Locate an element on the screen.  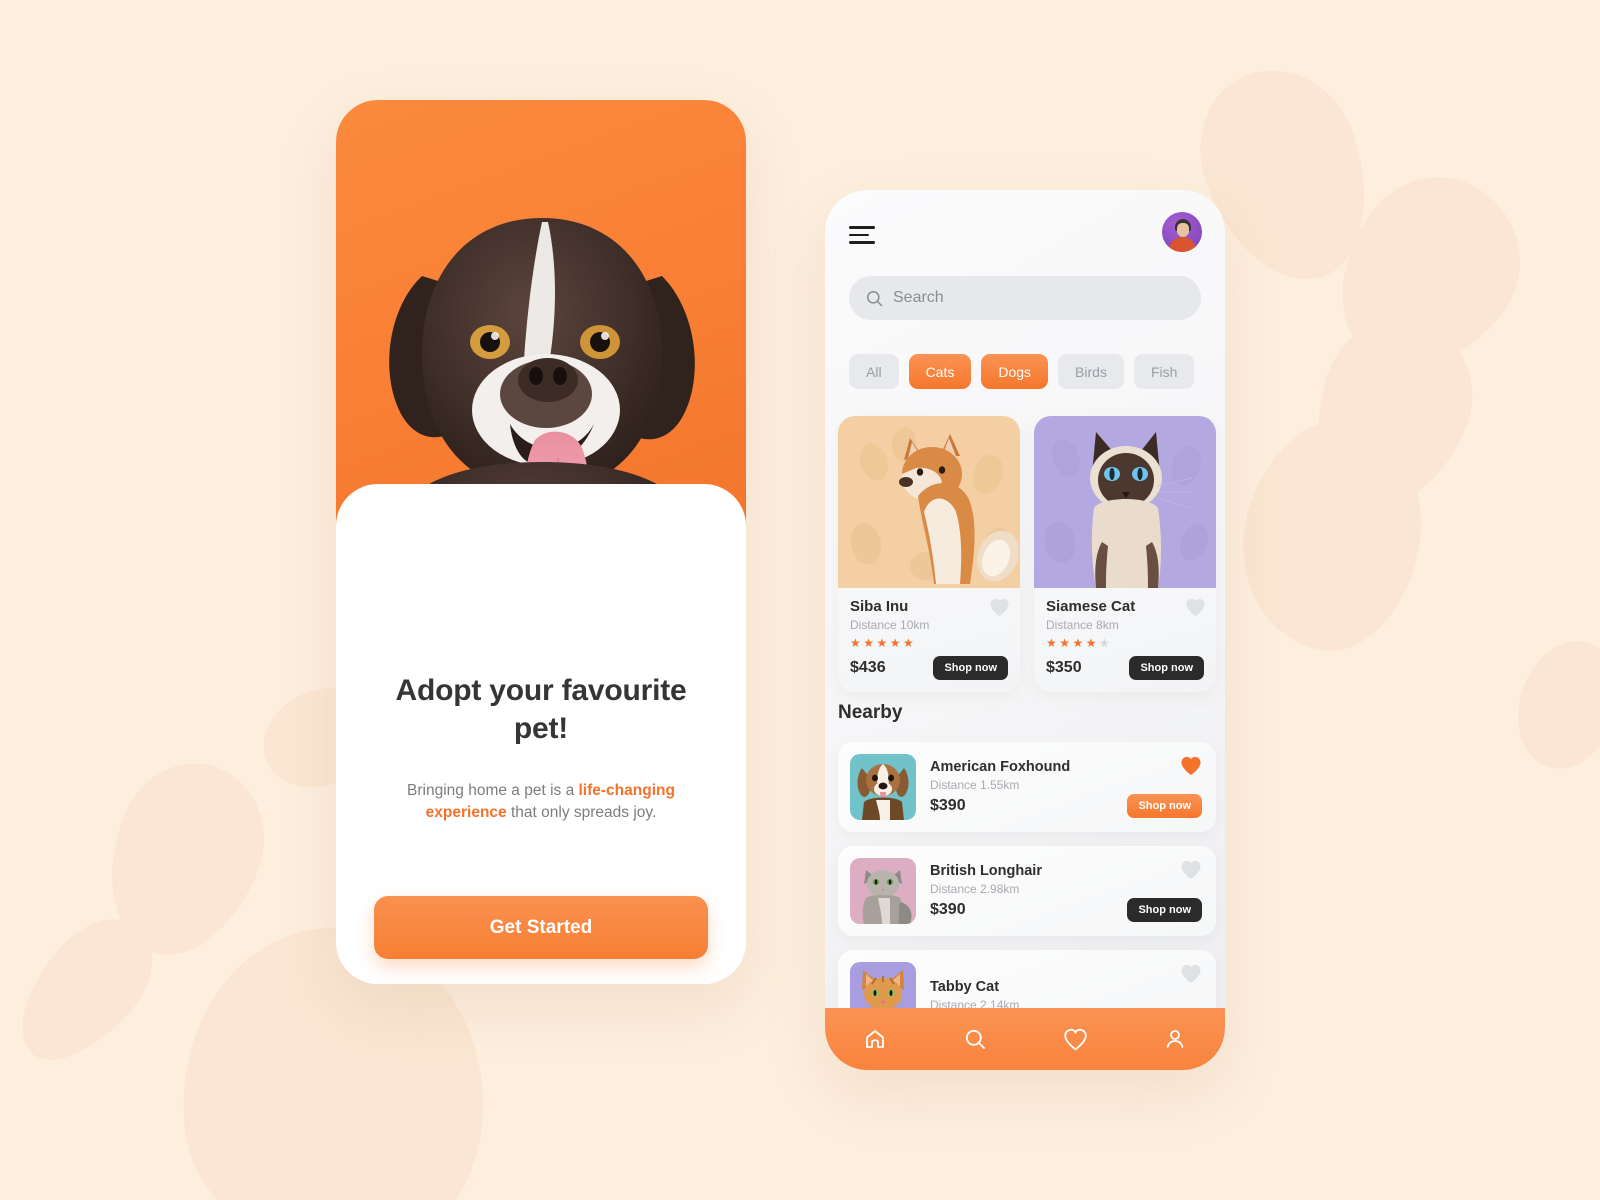
bottom-navigation-bar is located at coordinates (1025, 1039).